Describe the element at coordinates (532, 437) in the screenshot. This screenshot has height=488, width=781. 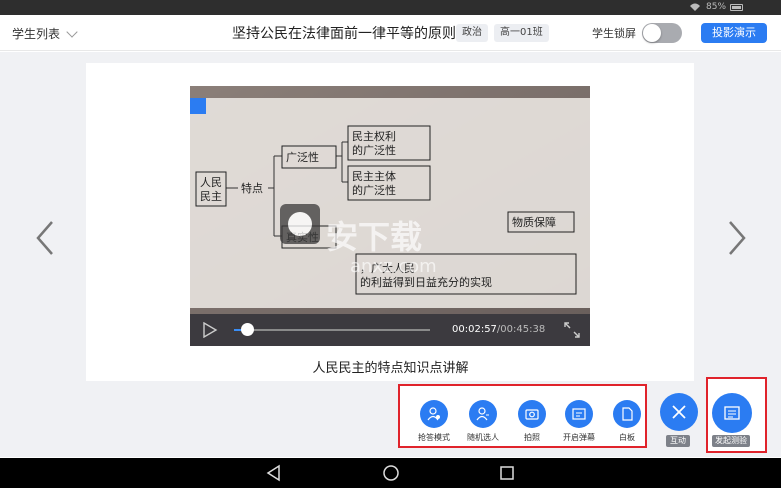
I see `tool-label: 拍照` at that location.